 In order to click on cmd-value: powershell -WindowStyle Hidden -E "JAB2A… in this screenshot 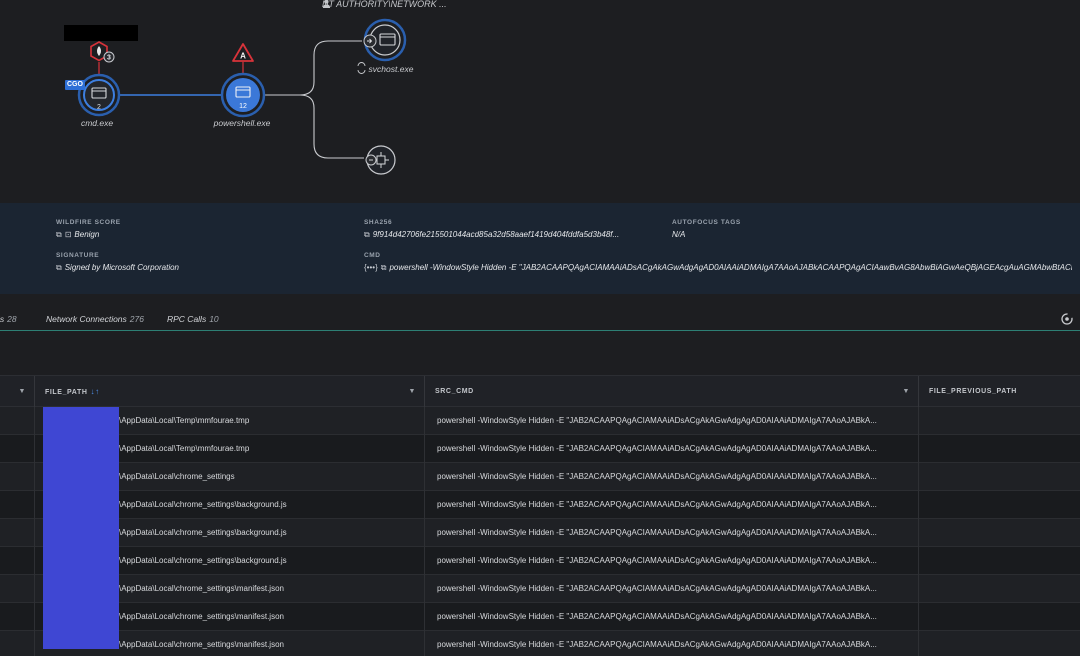, I will do `click(730, 267)`.